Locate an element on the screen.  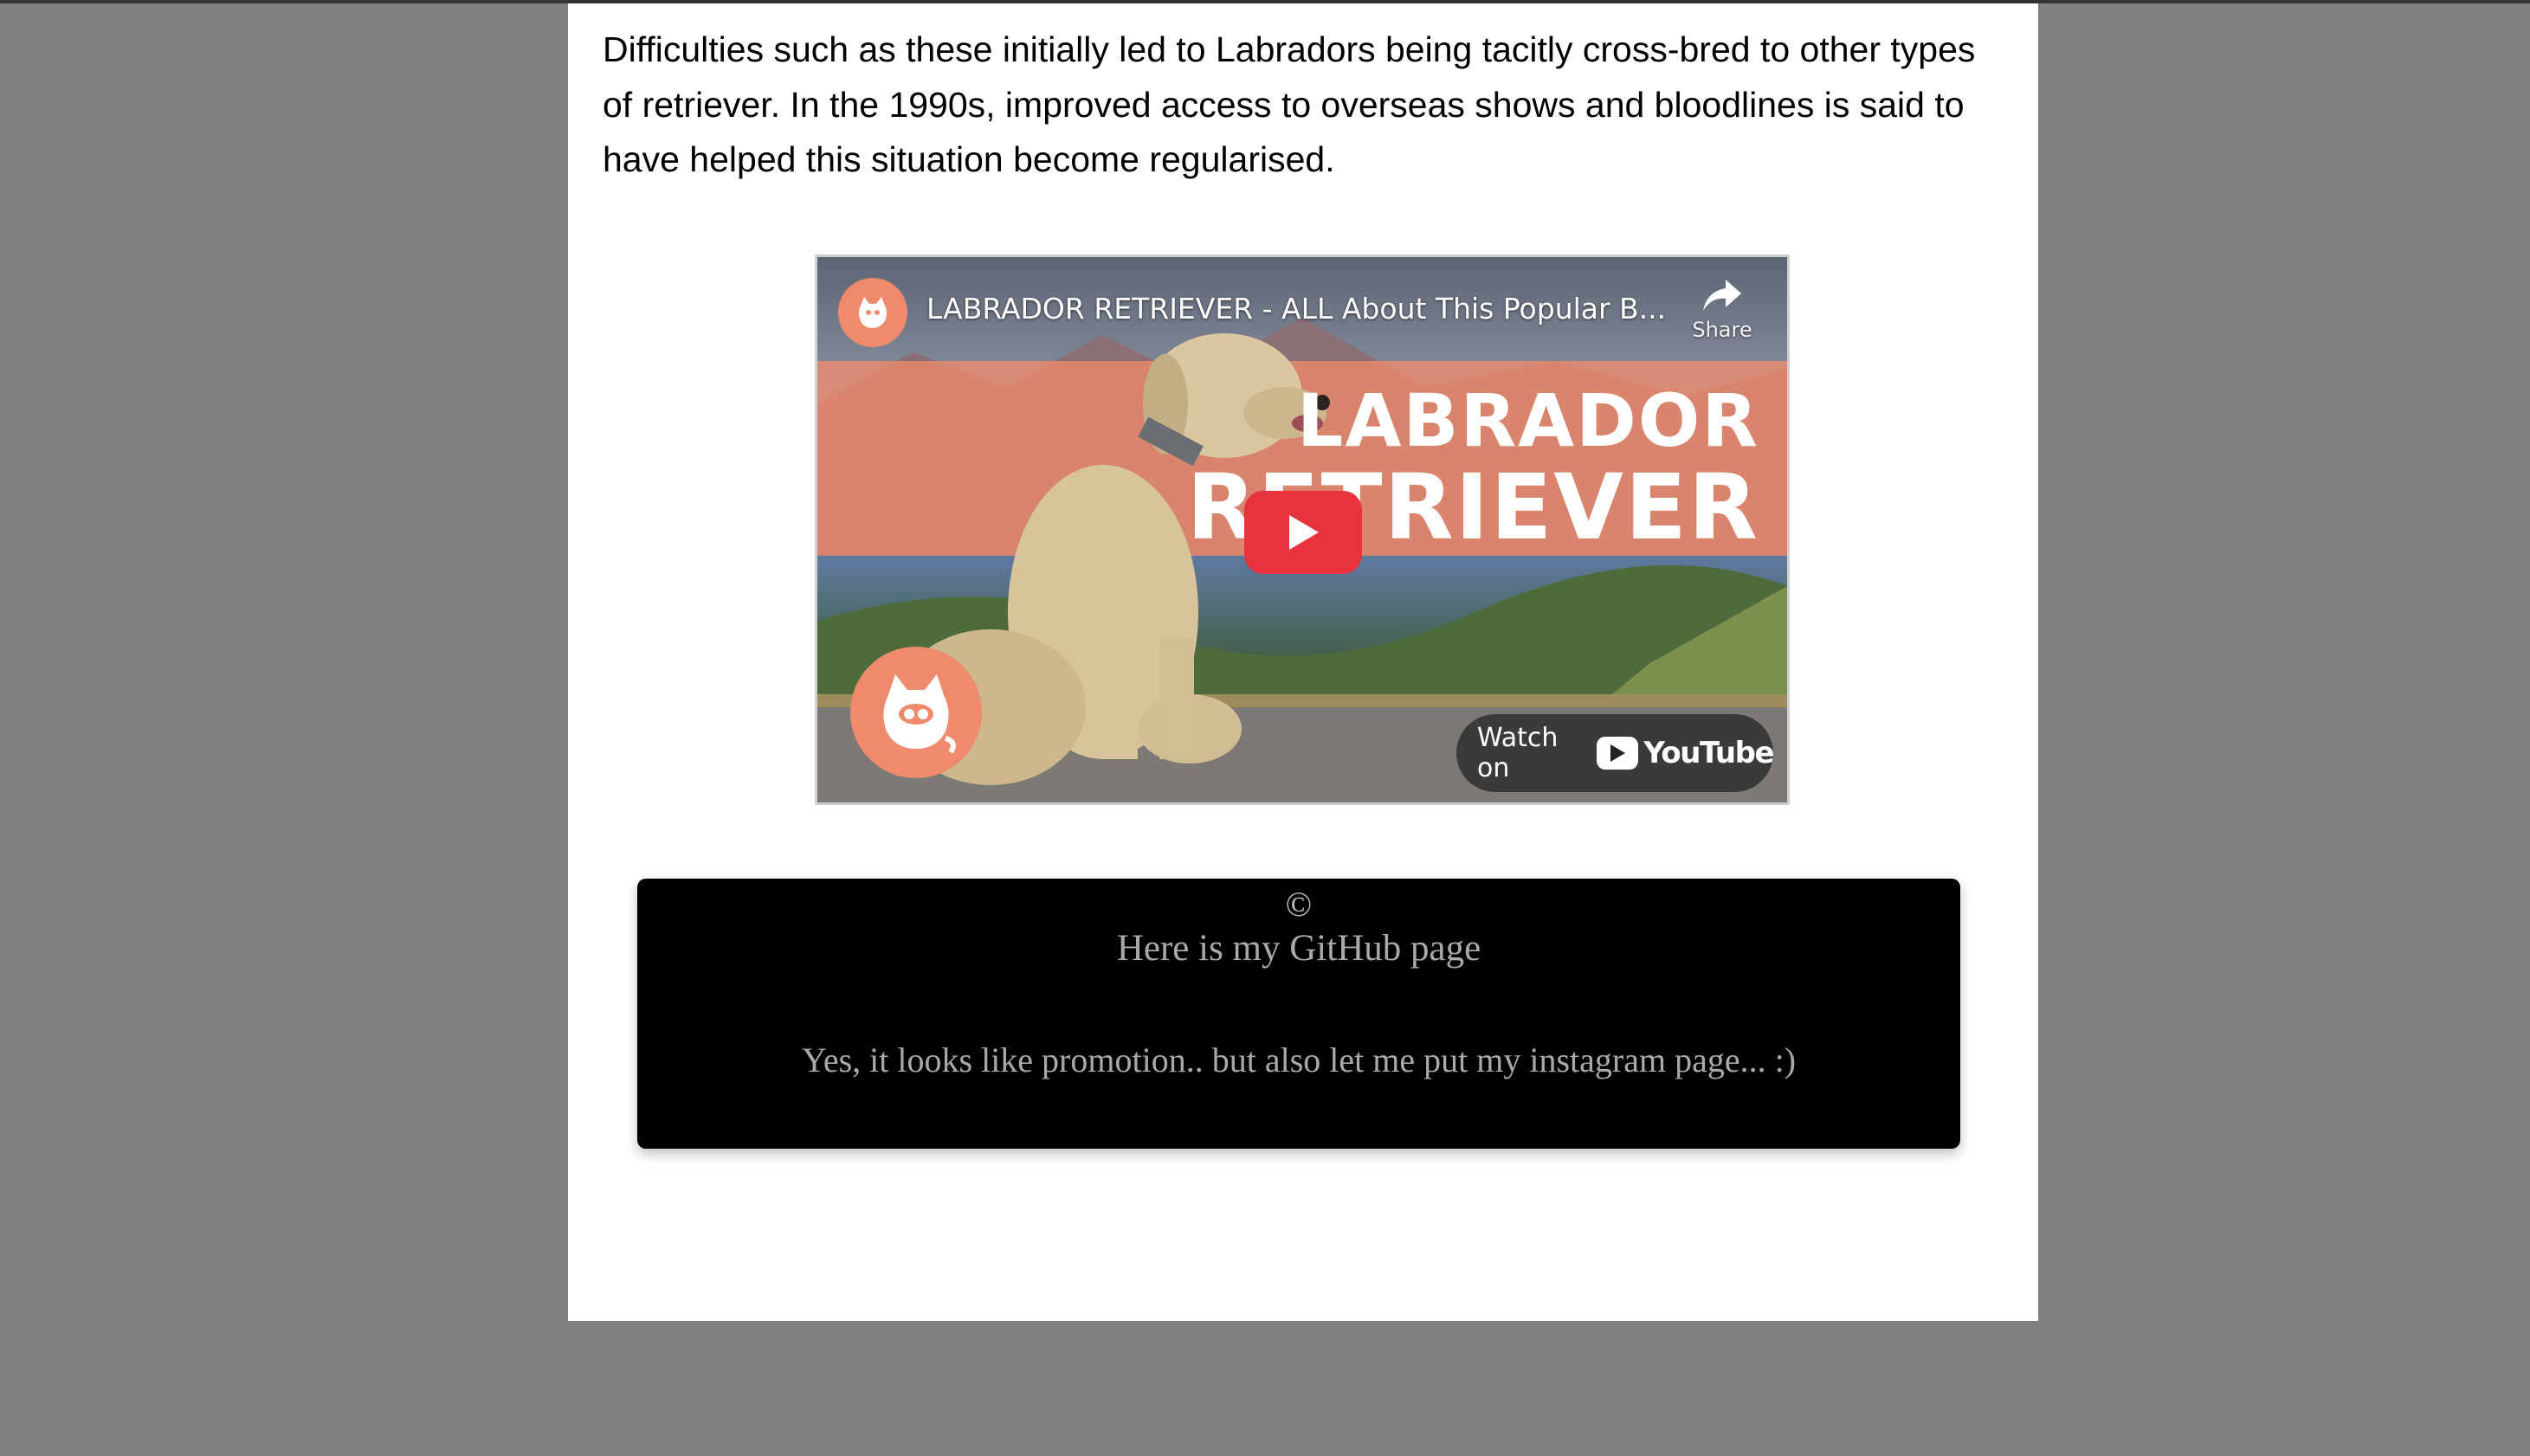
play-icon is located at coordinates (1304, 532).